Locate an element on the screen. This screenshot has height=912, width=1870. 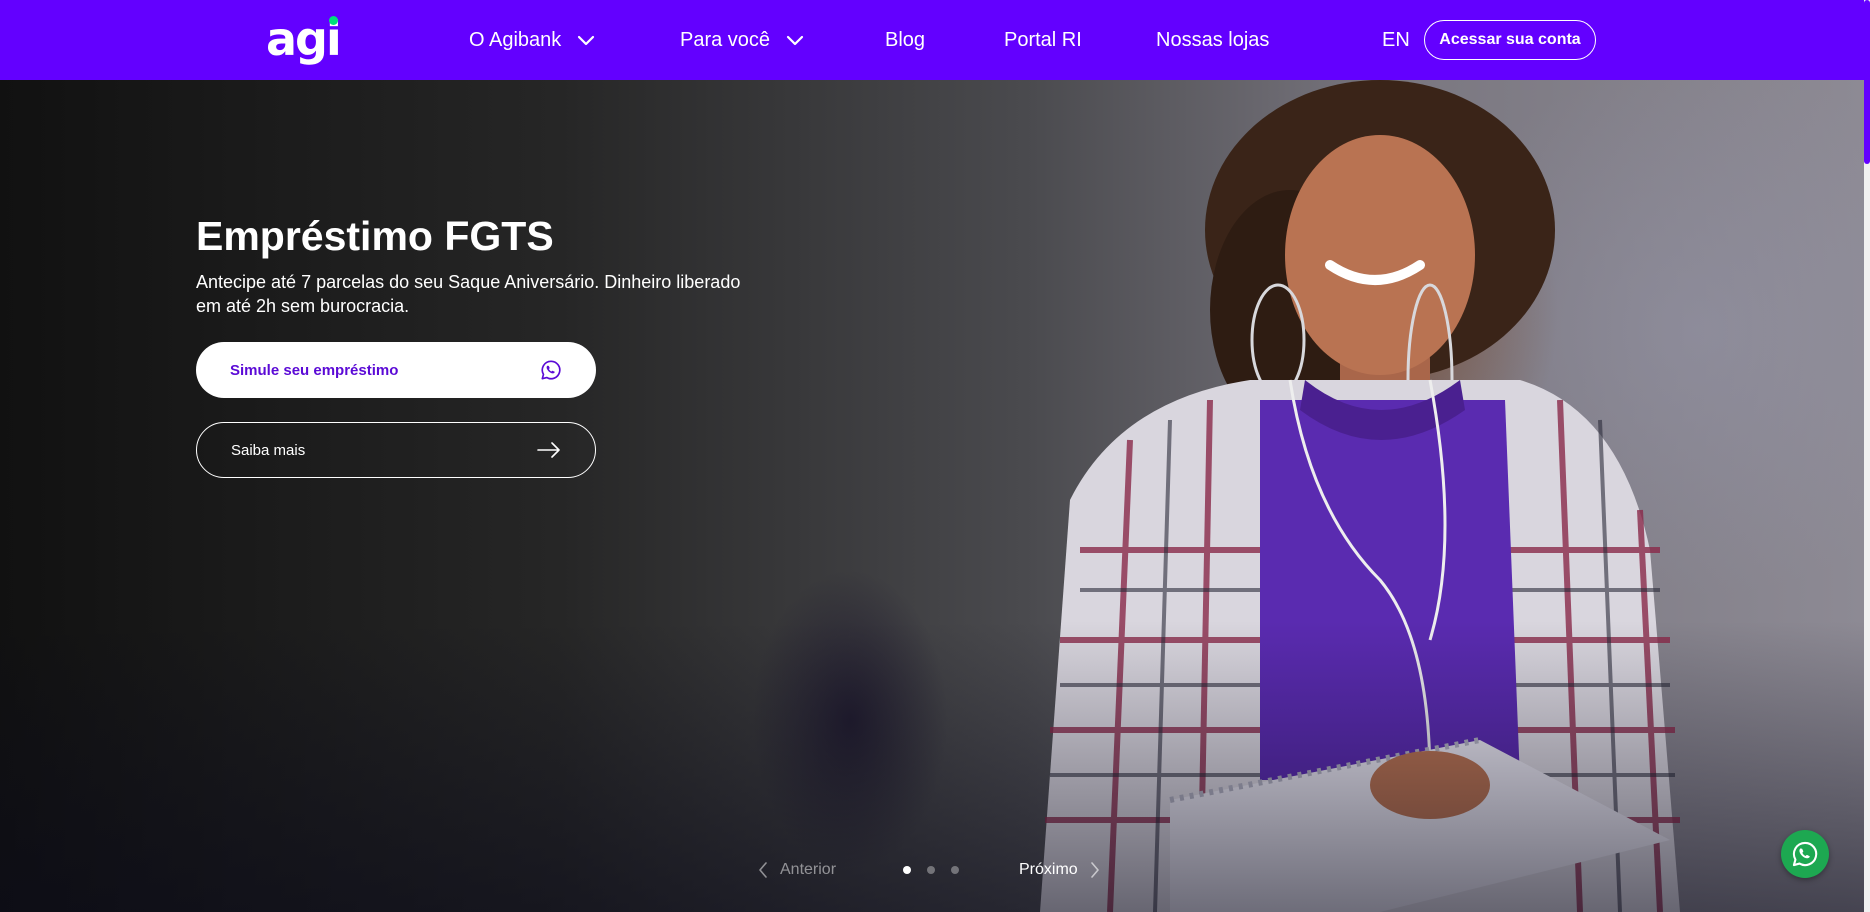
chevron-left-icon is located at coordinates (763, 870).